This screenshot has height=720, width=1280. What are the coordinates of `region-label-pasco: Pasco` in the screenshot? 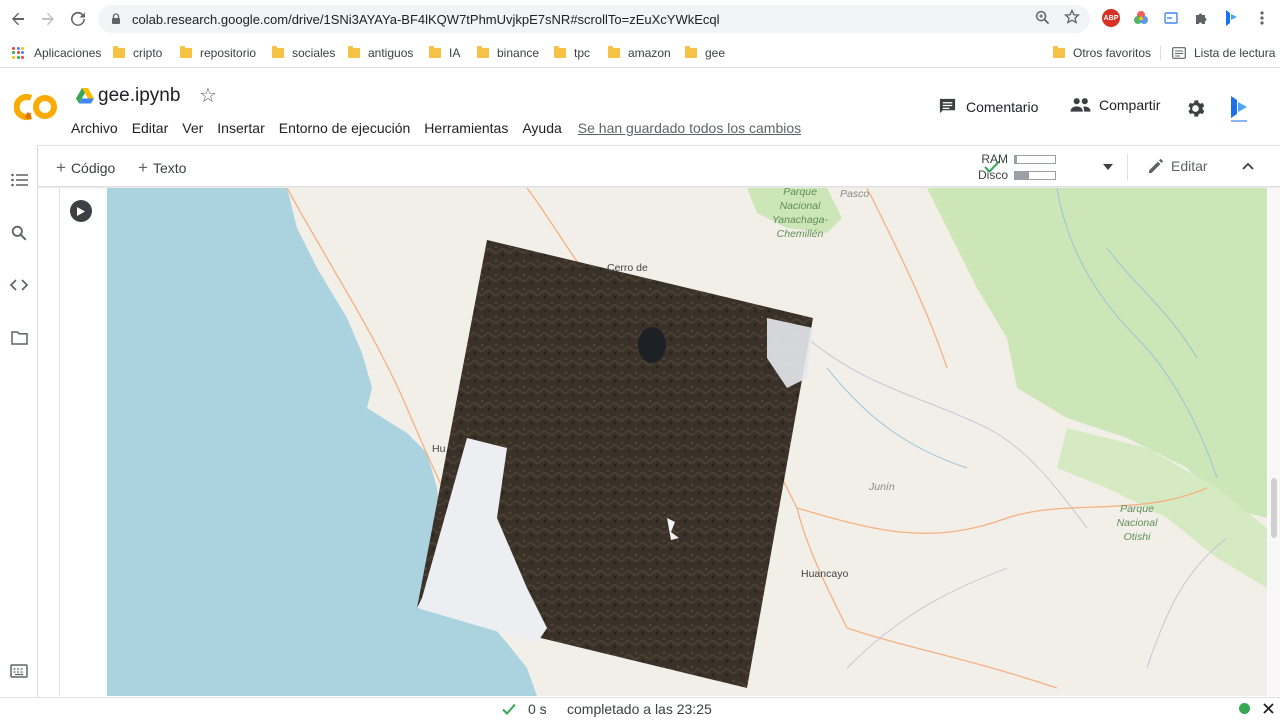 It's located at (854, 194).